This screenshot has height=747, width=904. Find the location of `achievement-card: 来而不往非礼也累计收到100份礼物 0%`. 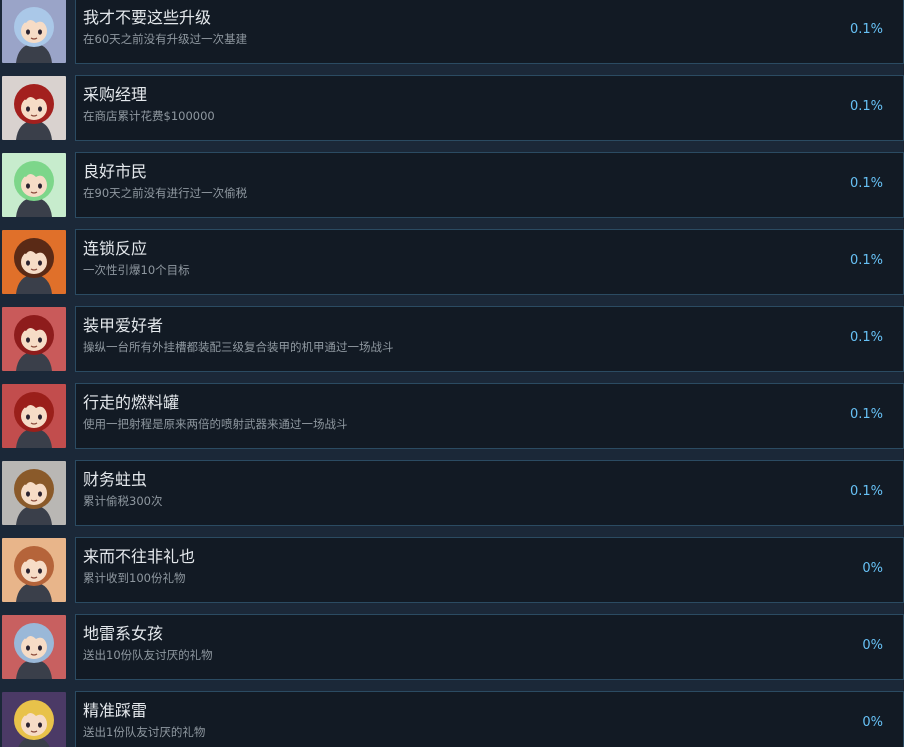

achievement-card: 来而不往非礼也累计收到100份礼物 0% is located at coordinates (489, 570).